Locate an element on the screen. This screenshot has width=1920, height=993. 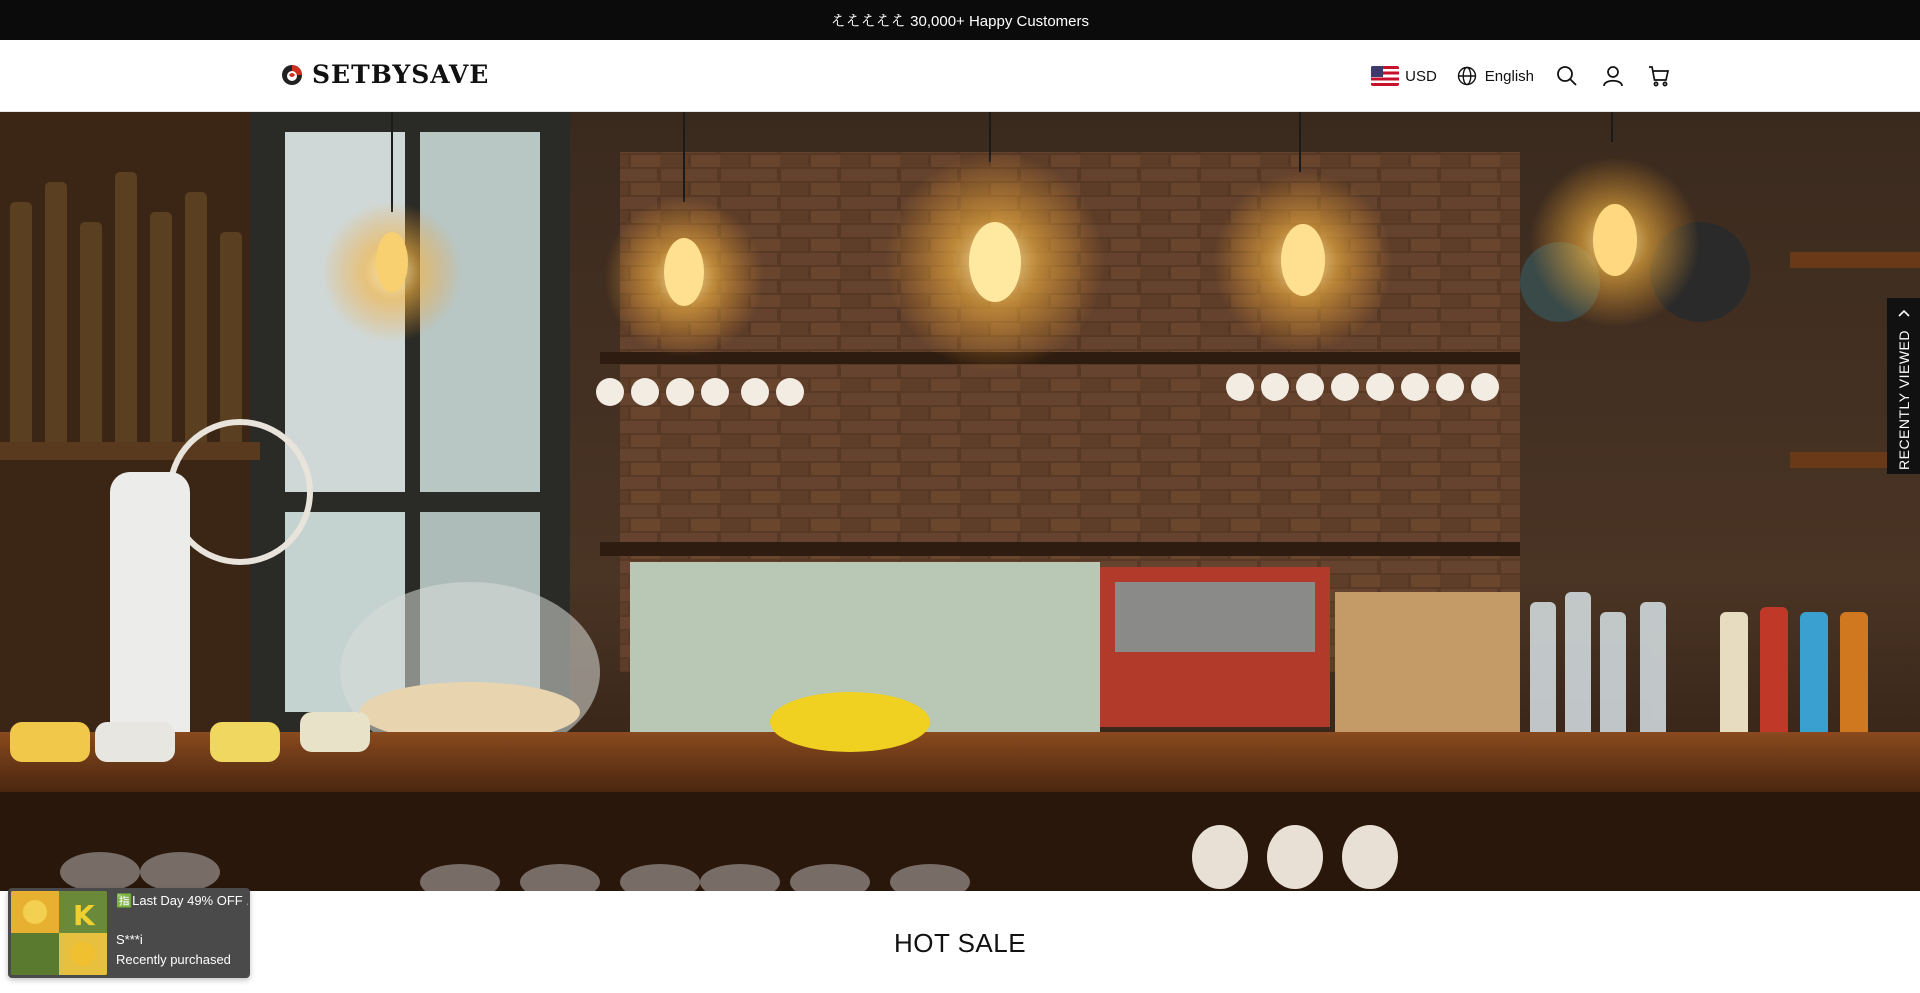
recently-viewed-label: RECENTLY VIEWED is located at coordinates (1903, 400).